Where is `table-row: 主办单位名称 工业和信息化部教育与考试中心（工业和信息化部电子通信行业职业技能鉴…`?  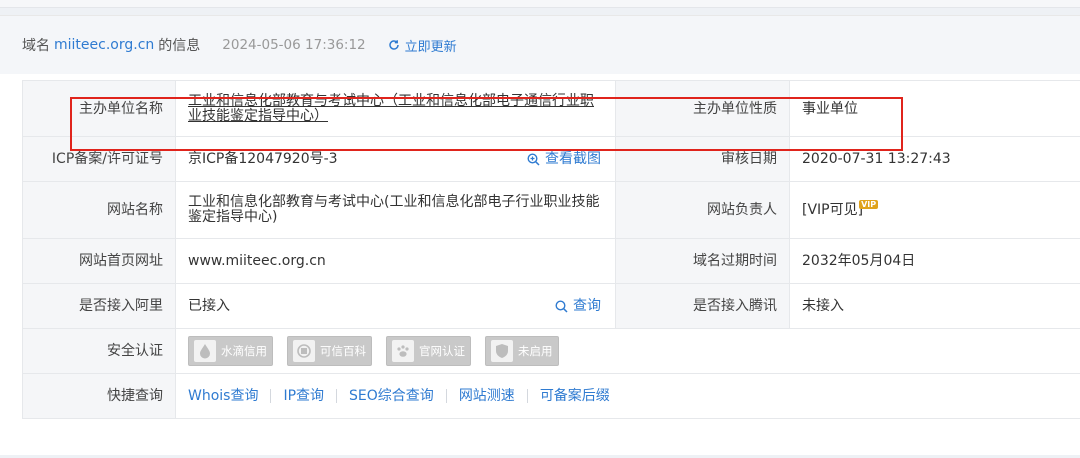
table-row: 主办单位名称 工业和信息化部教育与考试中心（工业和信息化部电子通信行业职业技能鉴… is located at coordinates (551, 108).